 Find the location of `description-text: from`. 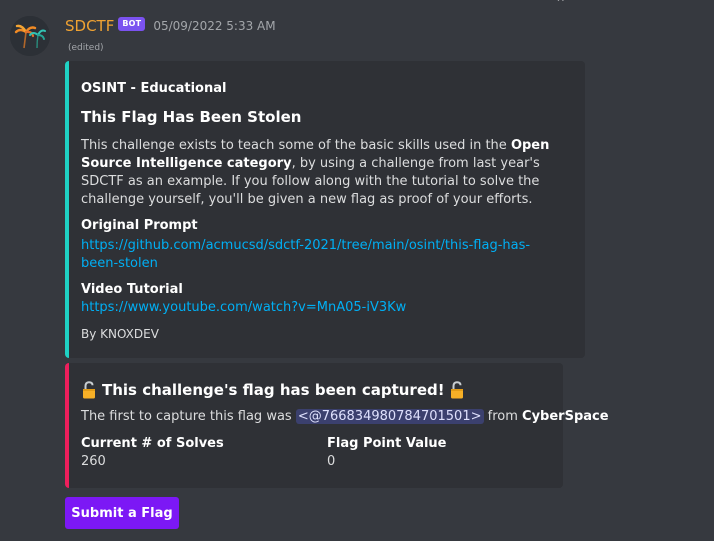

description-text: from is located at coordinates (503, 416).